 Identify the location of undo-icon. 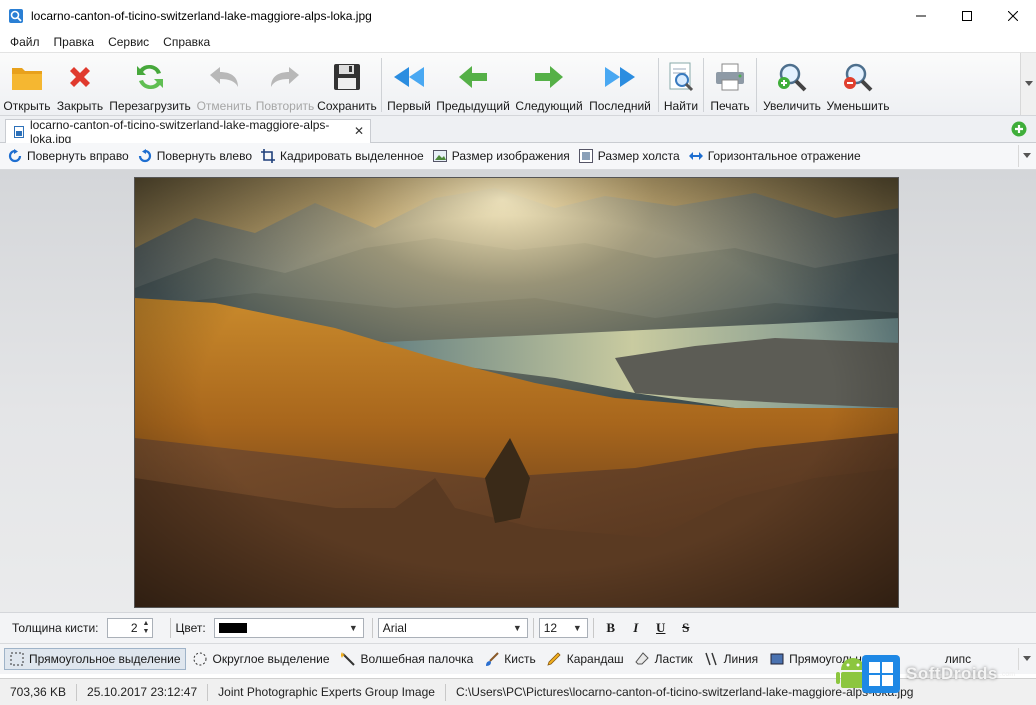
(224, 77).